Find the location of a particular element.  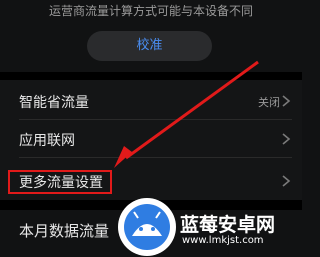

android-head-icon is located at coordinates (147, 223).